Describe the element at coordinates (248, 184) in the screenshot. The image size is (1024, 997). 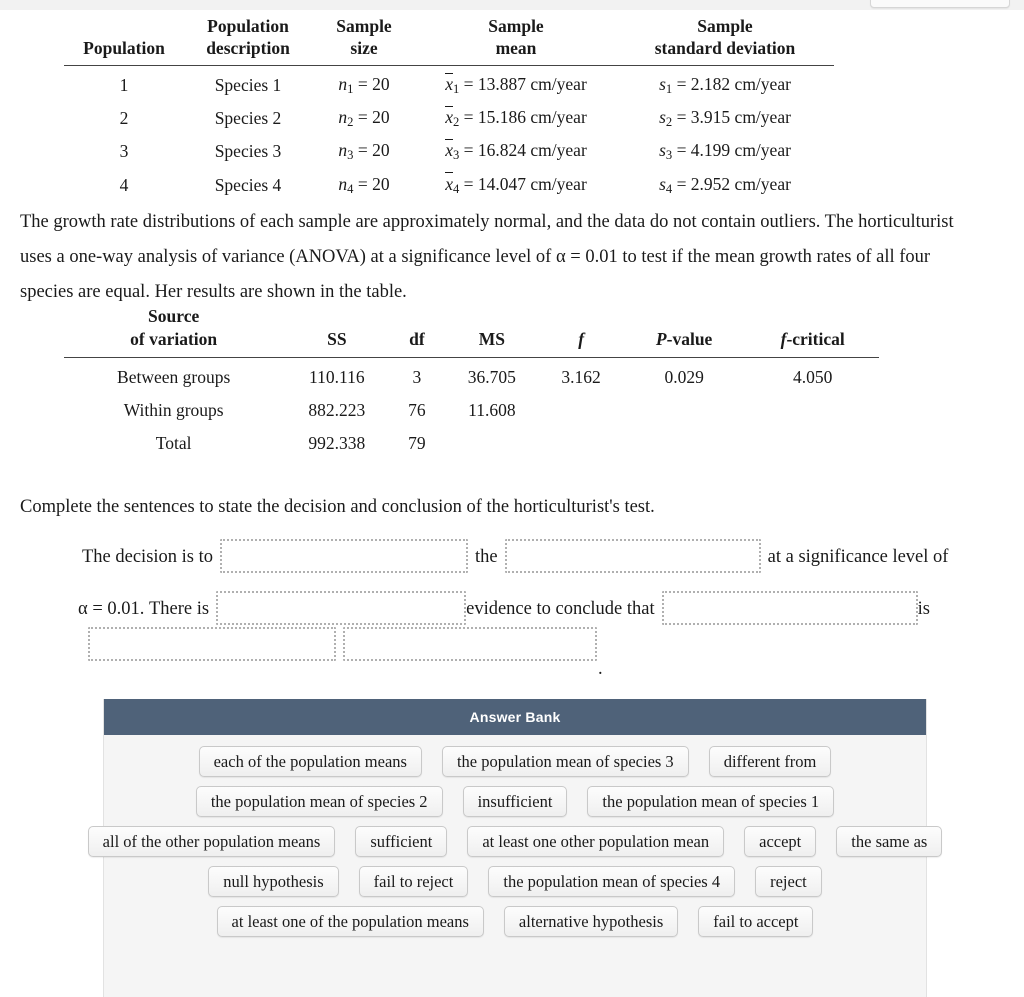
I see `stats-cell-description: Species 4` at that location.